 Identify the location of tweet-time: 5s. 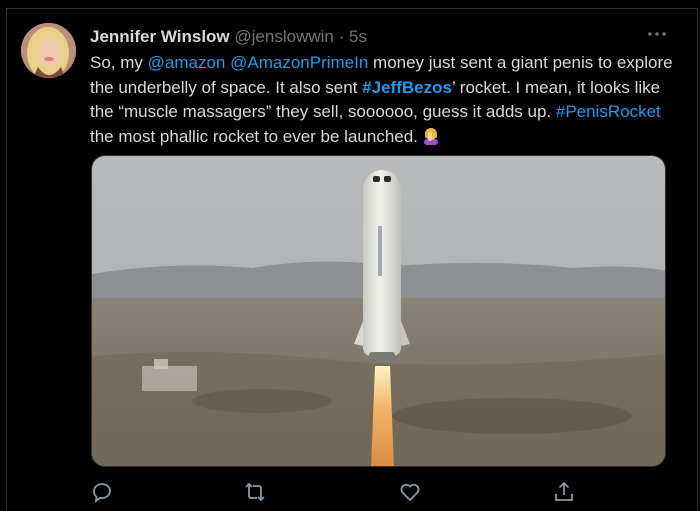
(358, 36).